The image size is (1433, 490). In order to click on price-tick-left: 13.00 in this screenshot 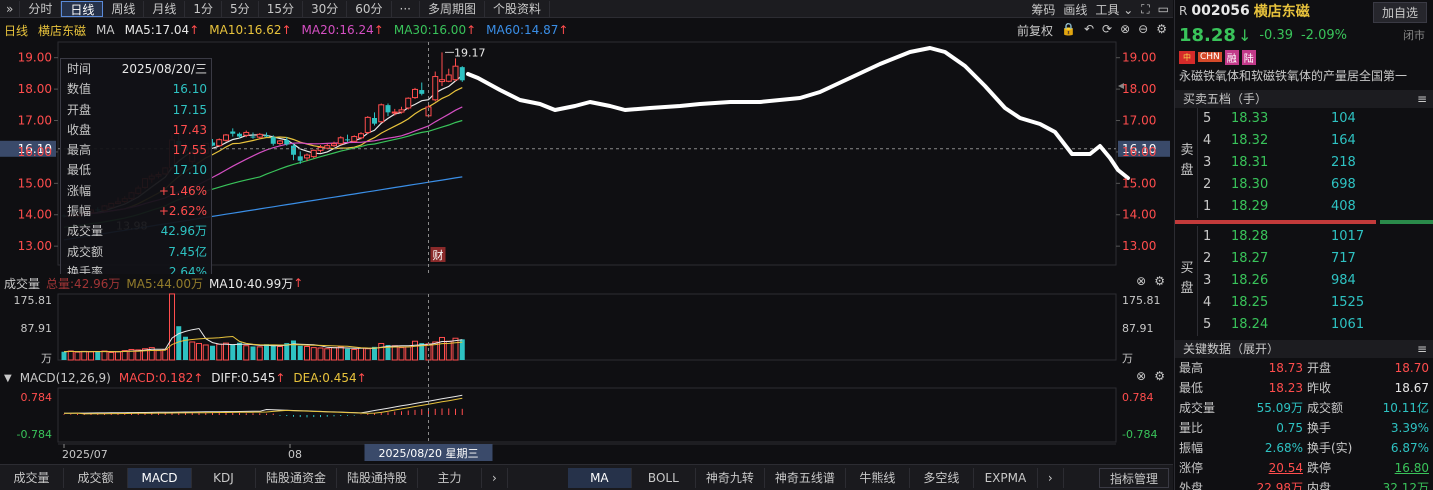, I will do `click(35, 246)`.